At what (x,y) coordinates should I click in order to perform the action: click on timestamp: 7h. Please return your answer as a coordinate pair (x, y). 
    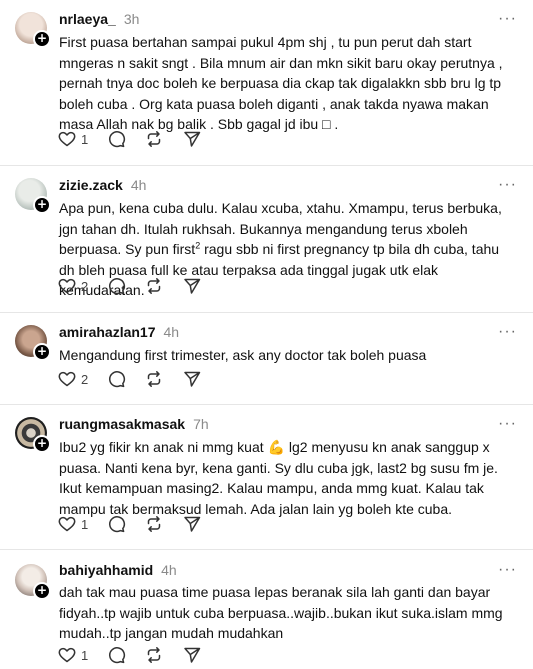
    Looking at the image, I should click on (201, 424).